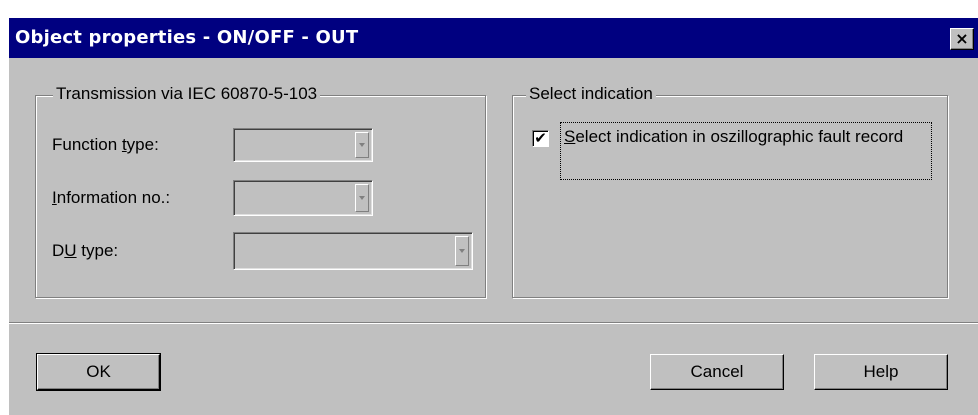 This screenshot has width=978, height=415. I want to click on du-type-dropdown-button, so click(462, 251).